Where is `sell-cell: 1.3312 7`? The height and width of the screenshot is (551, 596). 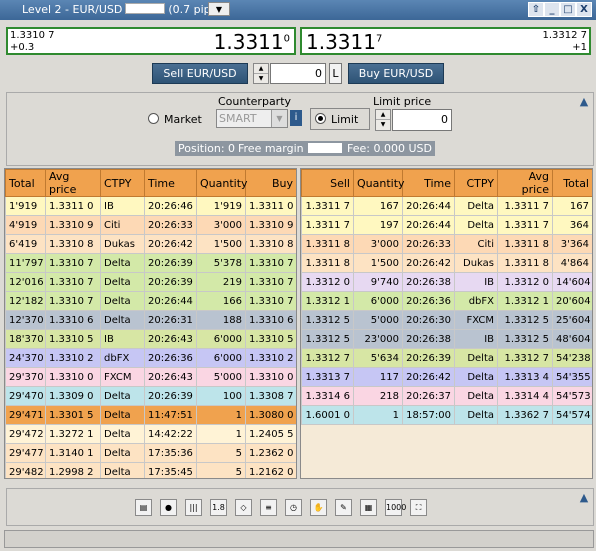 sell-cell: 1.3312 7 is located at coordinates (525, 358).